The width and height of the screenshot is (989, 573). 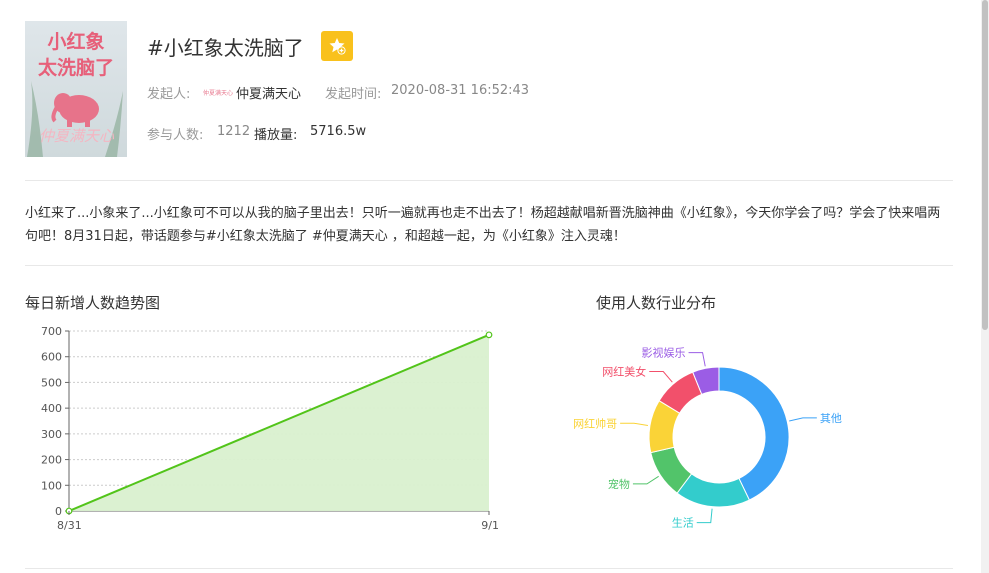 What do you see at coordinates (175, 135) in the screenshot?
I see `participants-label: 参与人数:` at bounding box center [175, 135].